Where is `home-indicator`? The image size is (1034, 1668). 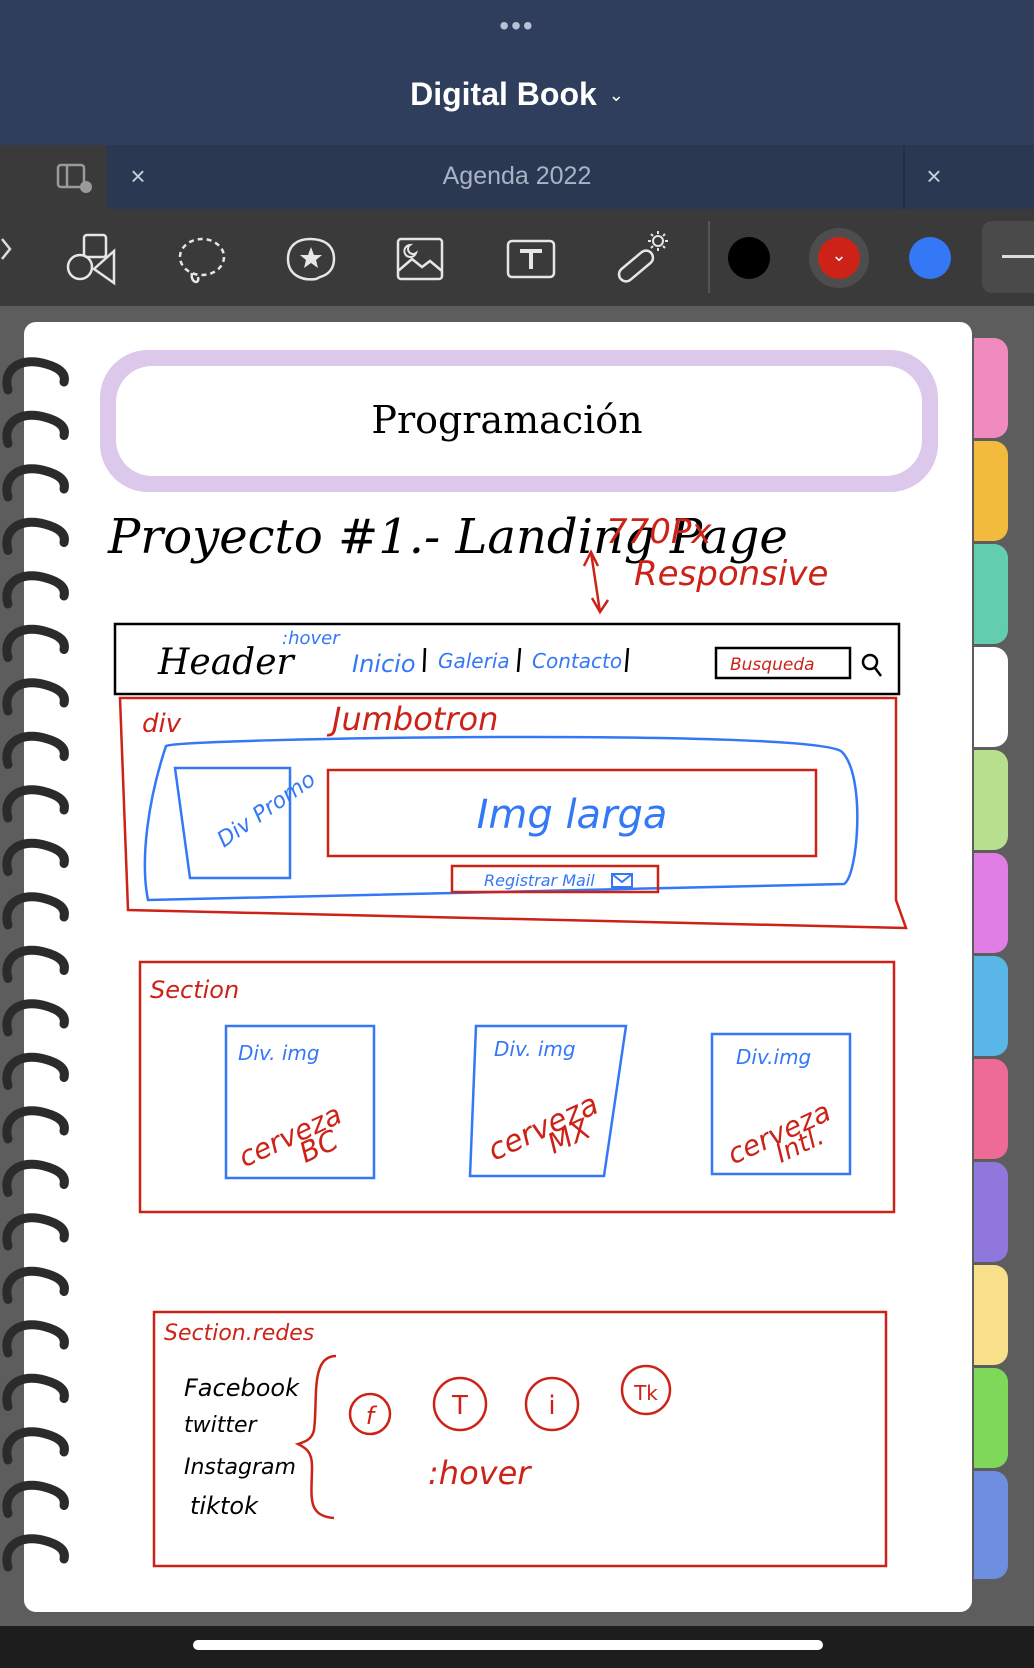 home-indicator is located at coordinates (508, 1645).